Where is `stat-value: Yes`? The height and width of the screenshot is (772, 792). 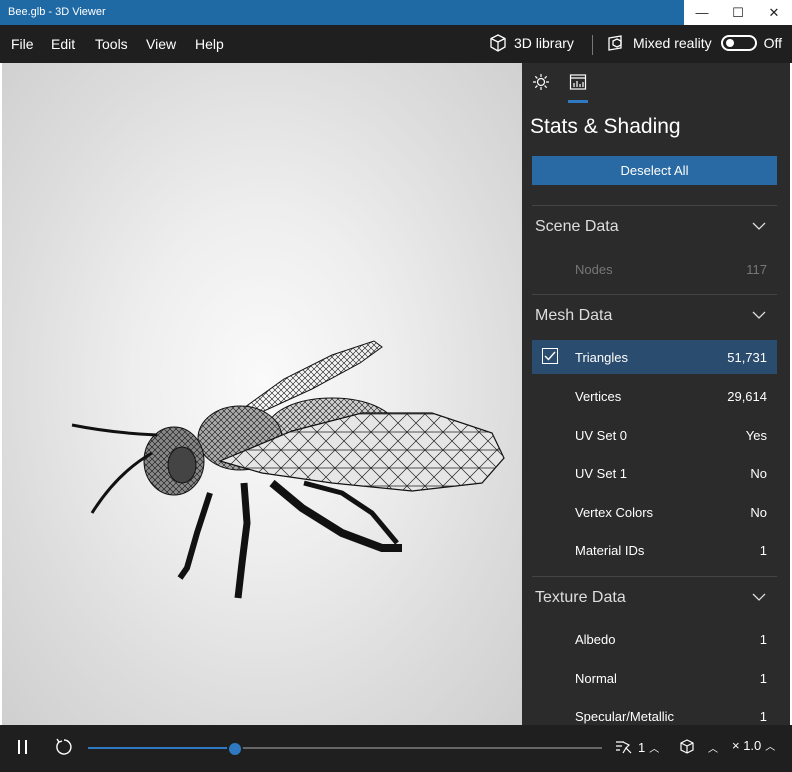
stat-value: Yes is located at coordinates (756, 435).